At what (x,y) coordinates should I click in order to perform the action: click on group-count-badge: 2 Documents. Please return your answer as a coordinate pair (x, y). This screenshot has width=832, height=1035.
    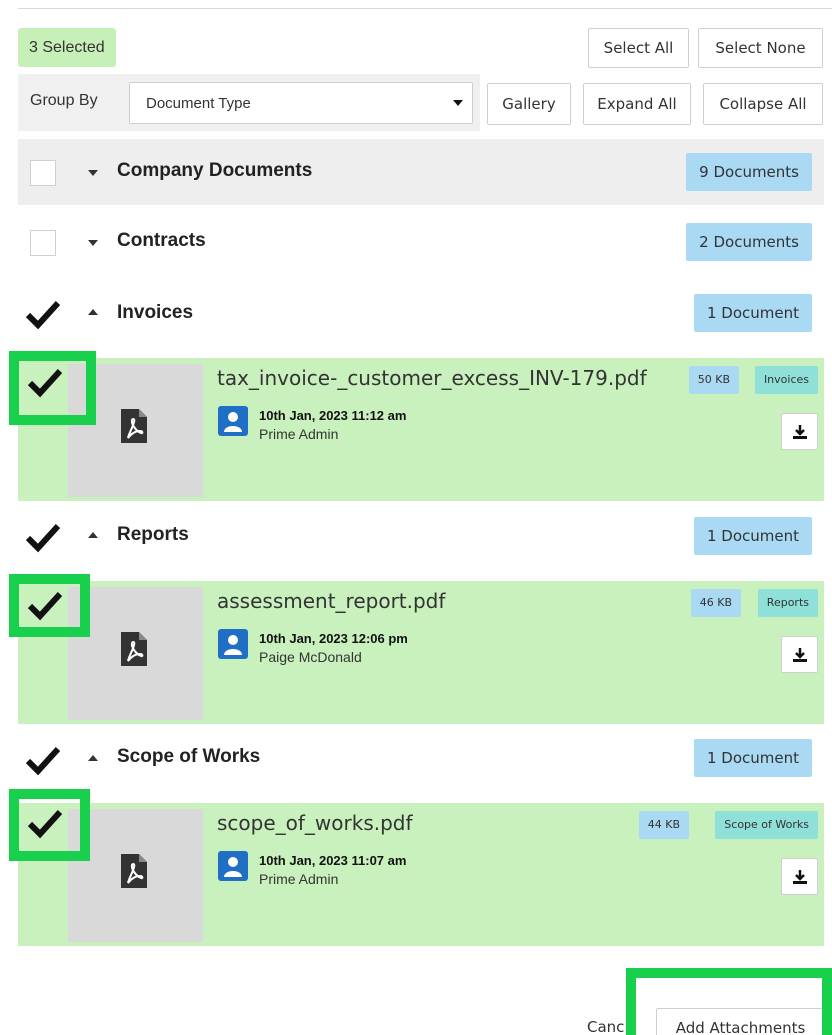
    Looking at the image, I should click on (749, 242).